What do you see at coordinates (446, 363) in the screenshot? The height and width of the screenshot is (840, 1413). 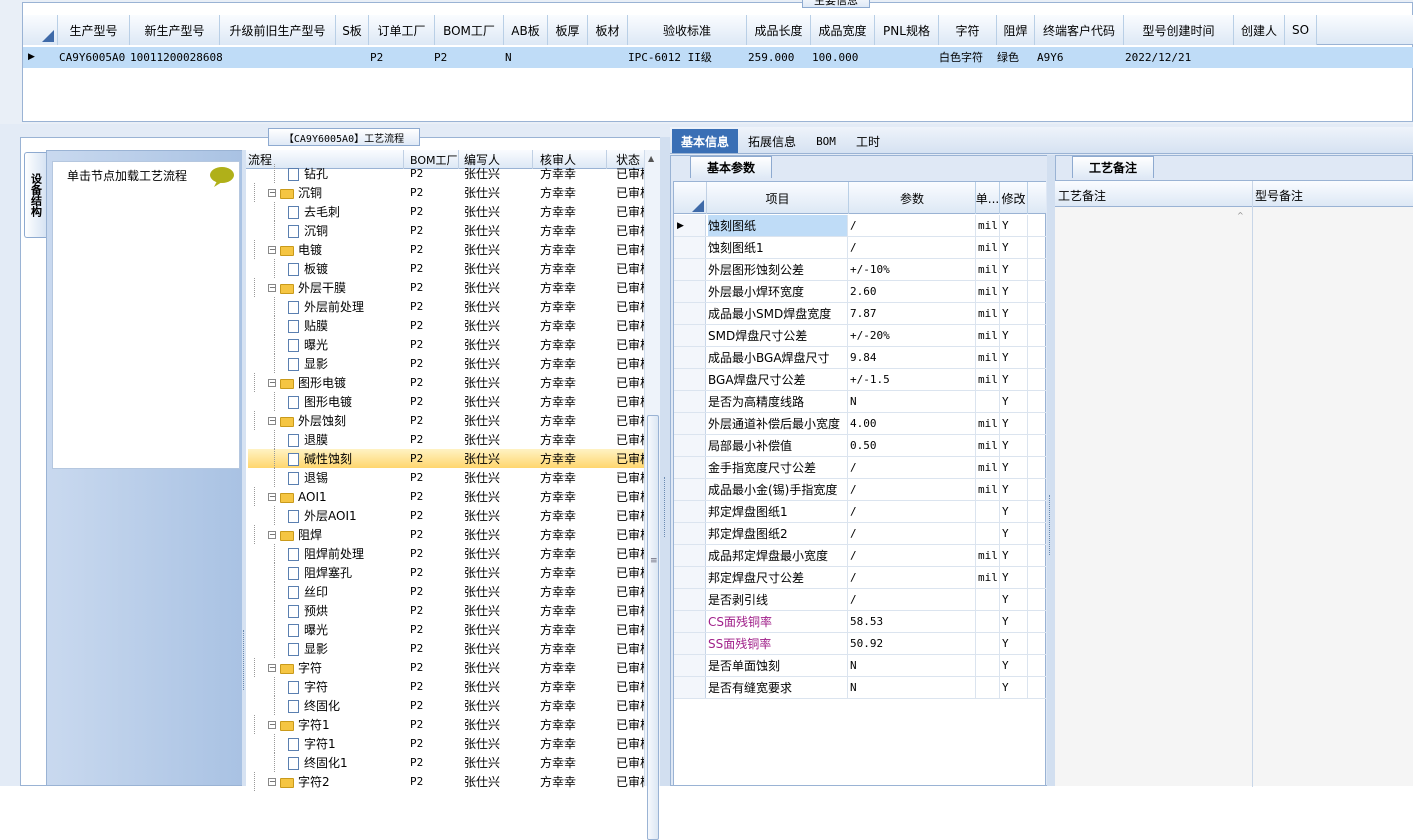 I see `tree-row: 显影 P2 张仕兴 方幸幸 已审核` at bounding box center [446, 363].